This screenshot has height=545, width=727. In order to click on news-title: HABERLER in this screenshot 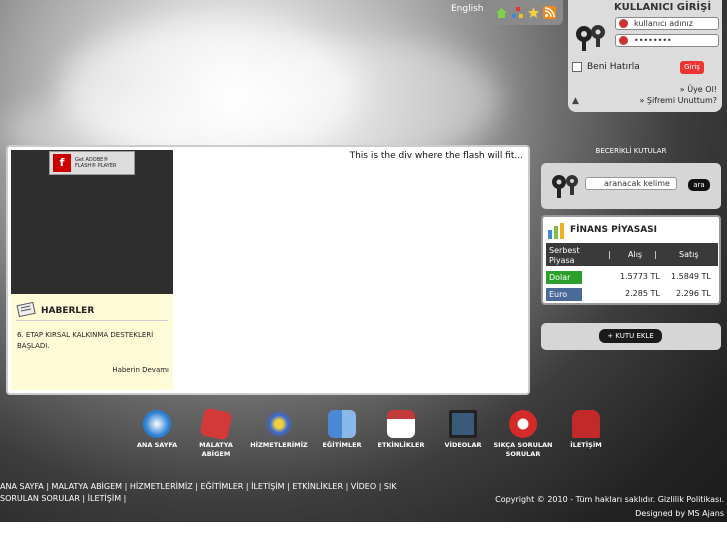, I will do `click(68, 310)`.